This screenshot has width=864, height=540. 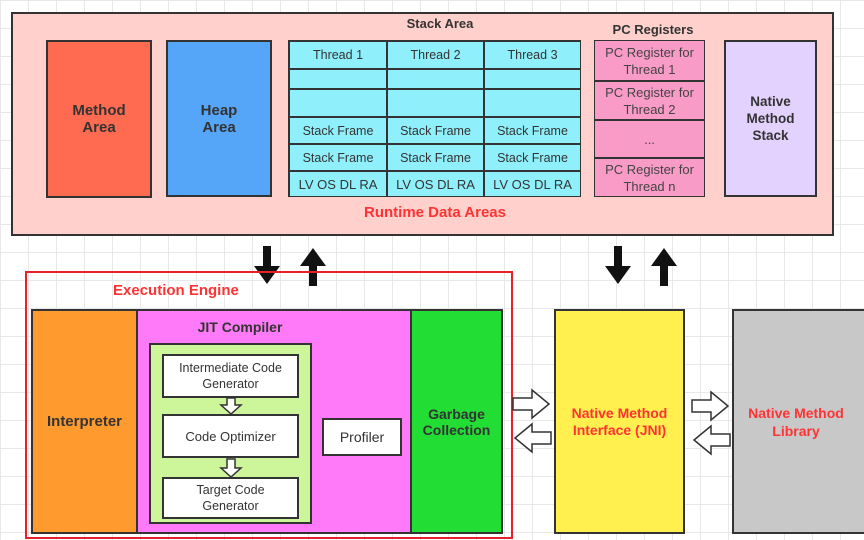 What do you see at coordinates (532, 55) in the screenshot?
I see `thread-3: Thread 3` at bounding box center [532, 55].